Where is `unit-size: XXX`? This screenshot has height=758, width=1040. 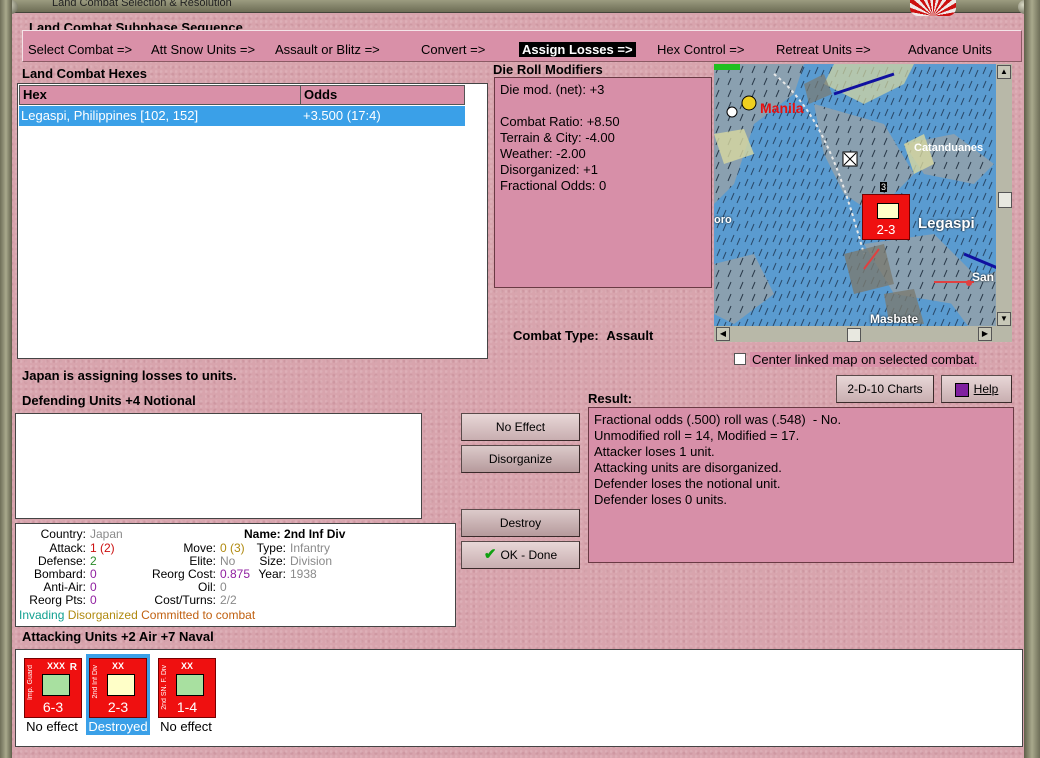
unit-size: XXX is located at coordinates (56, 666).